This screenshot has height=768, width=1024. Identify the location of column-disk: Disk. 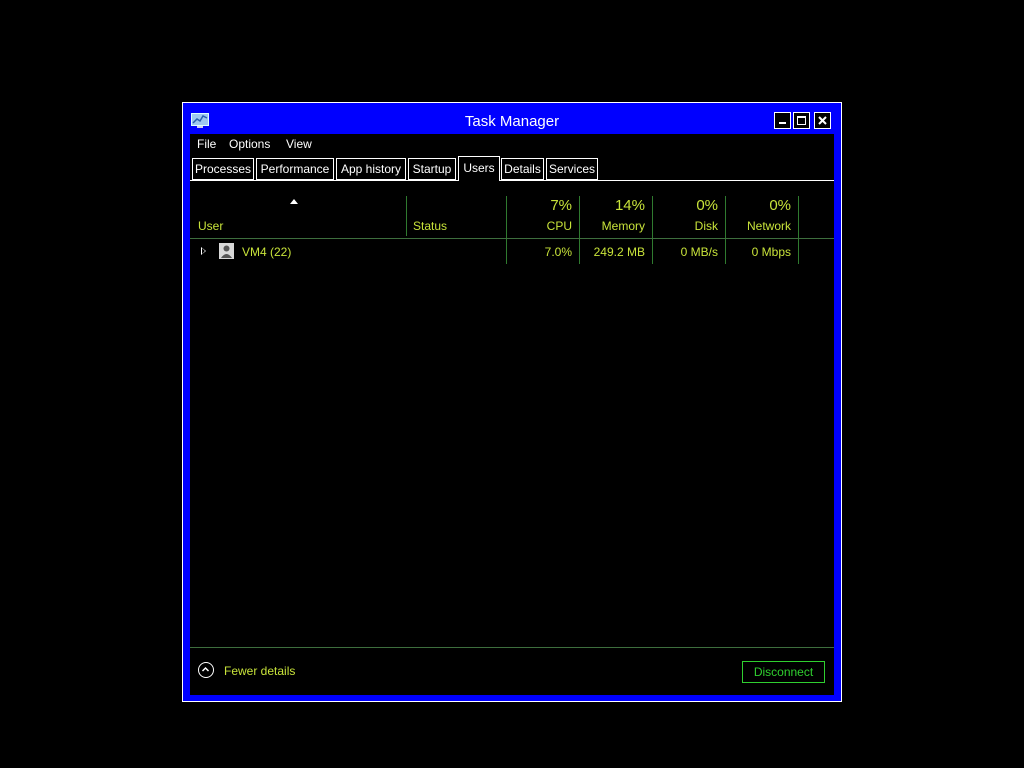
(706, 226).